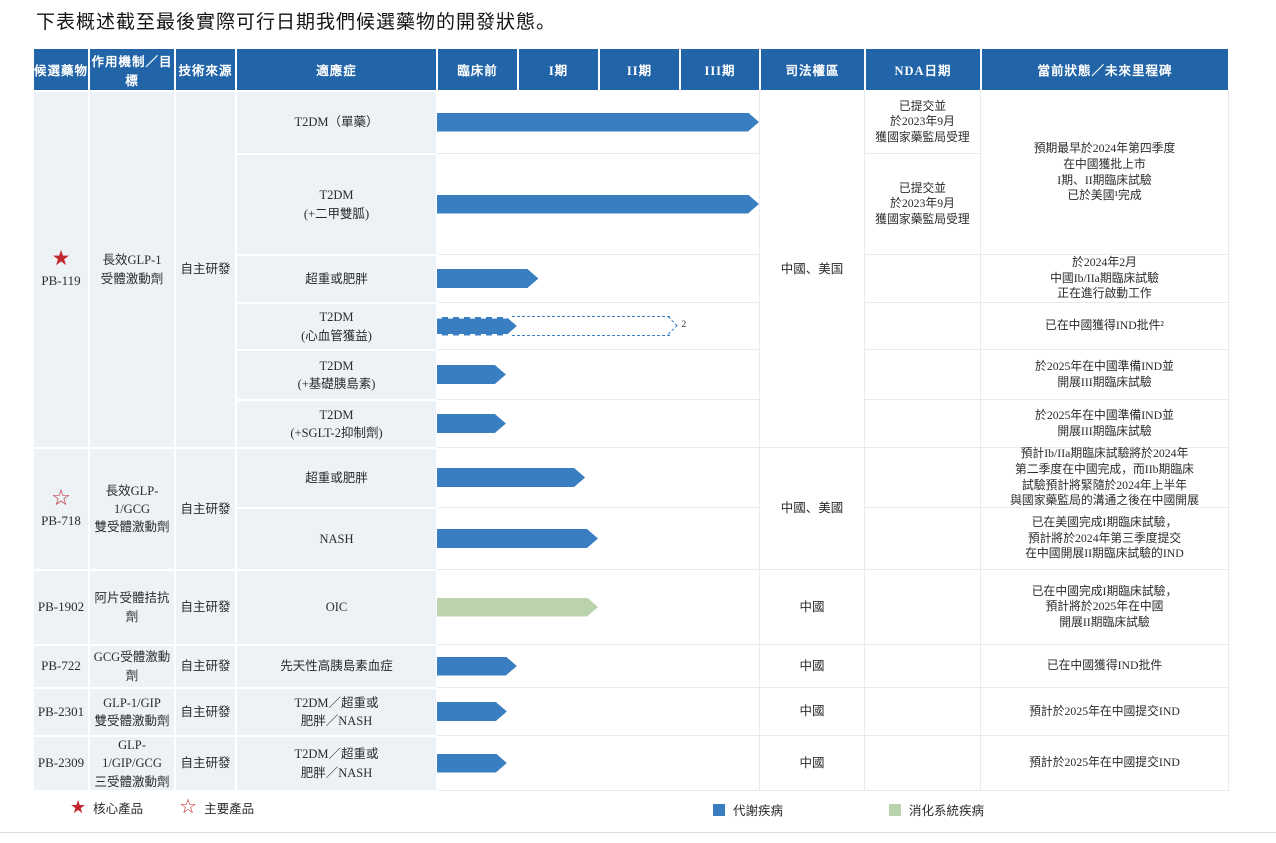 This screenshot has width=1276, height=843. What do you see at coordinates (162, 807) in the screenshot?
I see `product-legend: ★ 核心產品 ☆ 主要產品` at bounding box center [162, 807].